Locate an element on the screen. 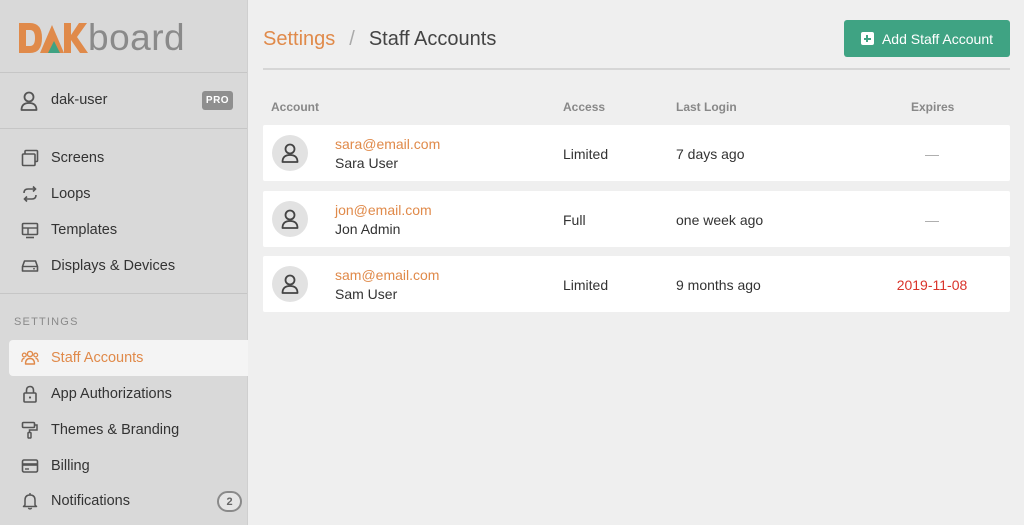  breadcrumb: Settings / Staff Accounts is located at coordinates (379, 39).